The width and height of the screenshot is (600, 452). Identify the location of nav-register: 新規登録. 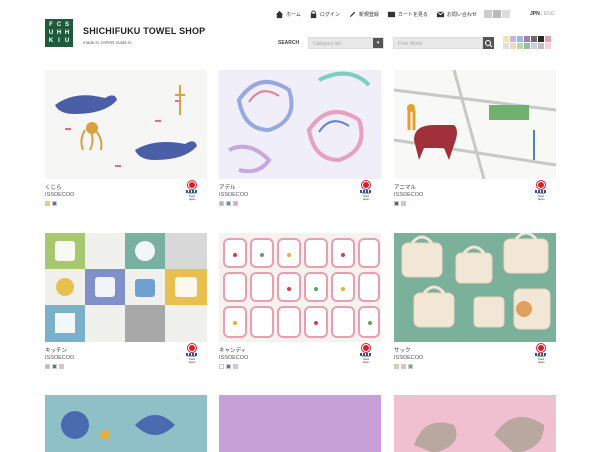
(363, 14).